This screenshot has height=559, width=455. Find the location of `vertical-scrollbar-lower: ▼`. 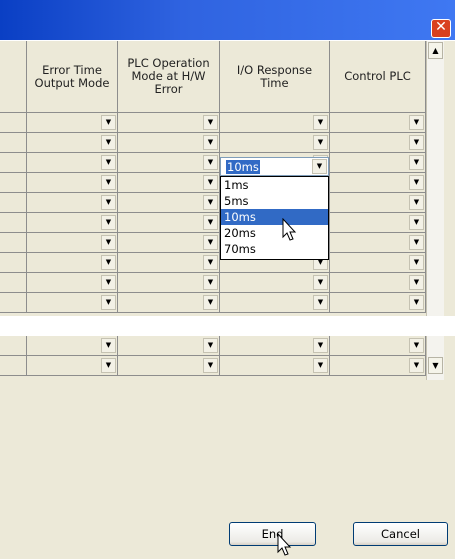

vertical-scrollbar-lower: ▼ is located at coordinates (435, 358).